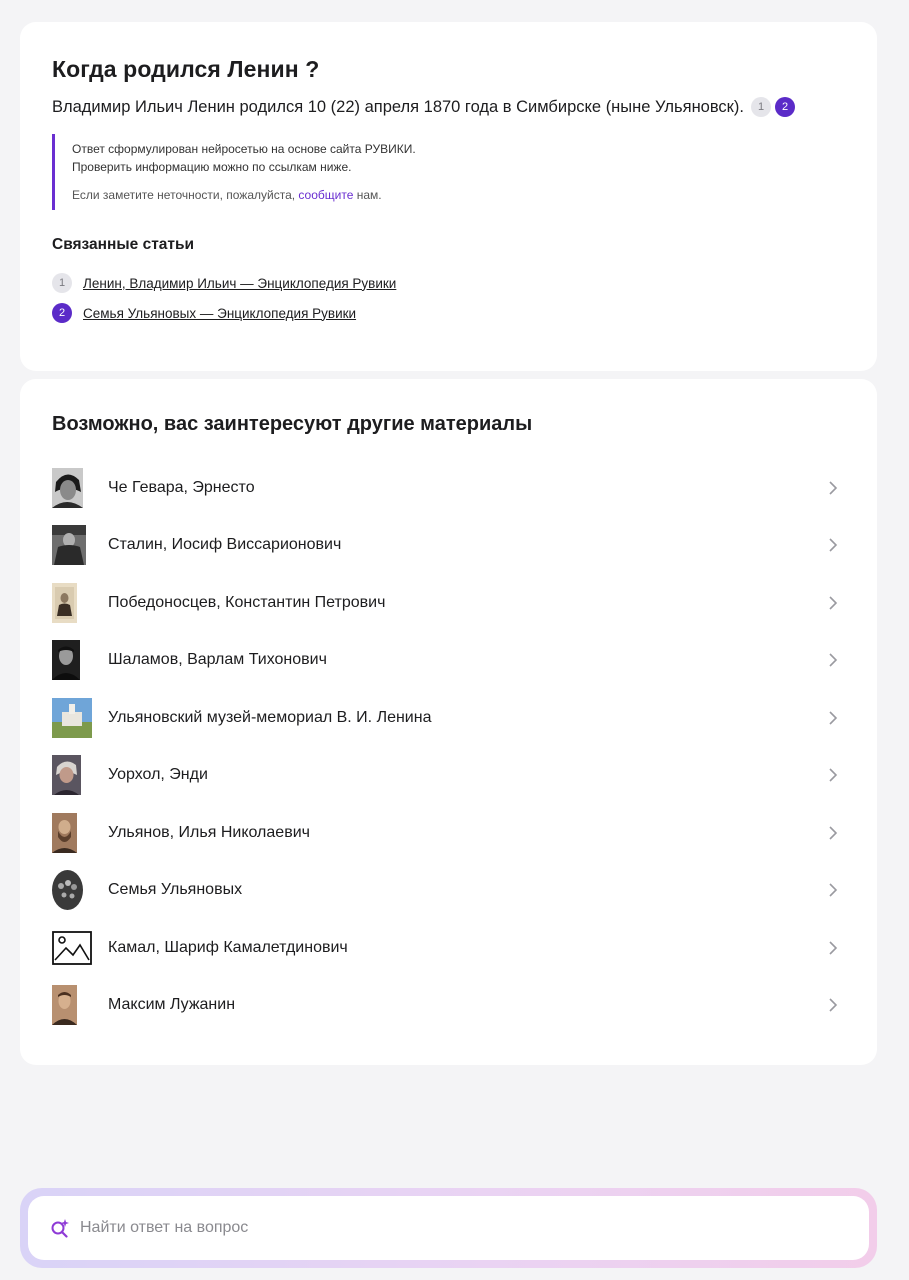 This screenshot has width=909, height=1280. Describe the element at coordinates (430, 1228) in the screenshot. I see `search-input` at that location.